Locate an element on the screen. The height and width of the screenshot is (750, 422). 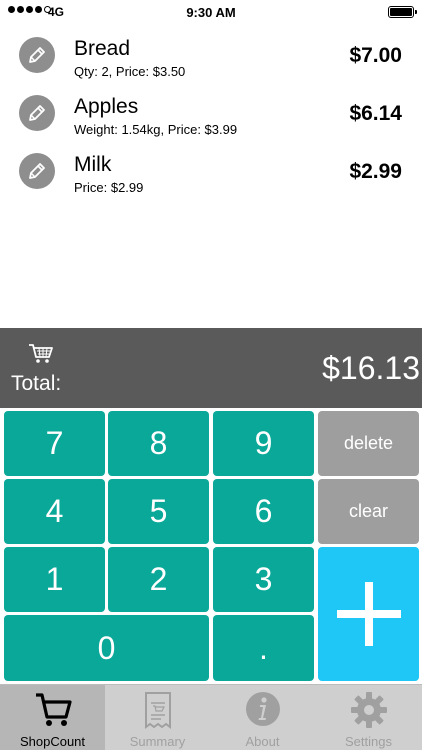
tab-label: Settings is located at coordinates (368, 741).